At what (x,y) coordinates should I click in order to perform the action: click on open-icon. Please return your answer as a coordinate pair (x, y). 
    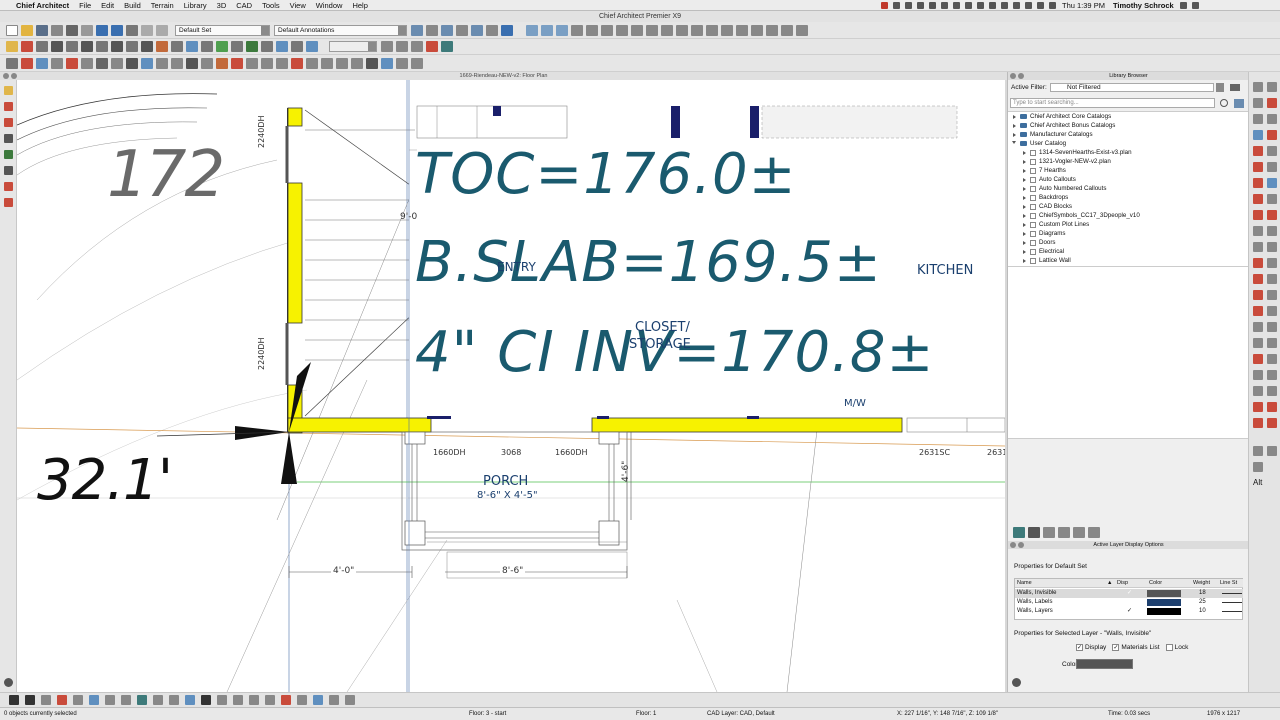
    Looking at the image, I should click on (26, 30).